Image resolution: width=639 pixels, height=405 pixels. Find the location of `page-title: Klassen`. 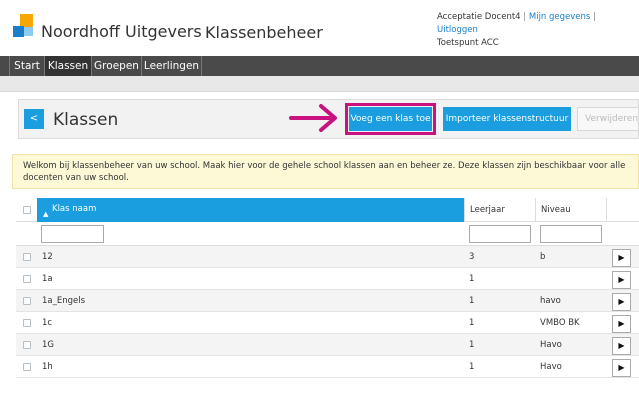

page-title: Klassen is located at coordinates (86, 120).